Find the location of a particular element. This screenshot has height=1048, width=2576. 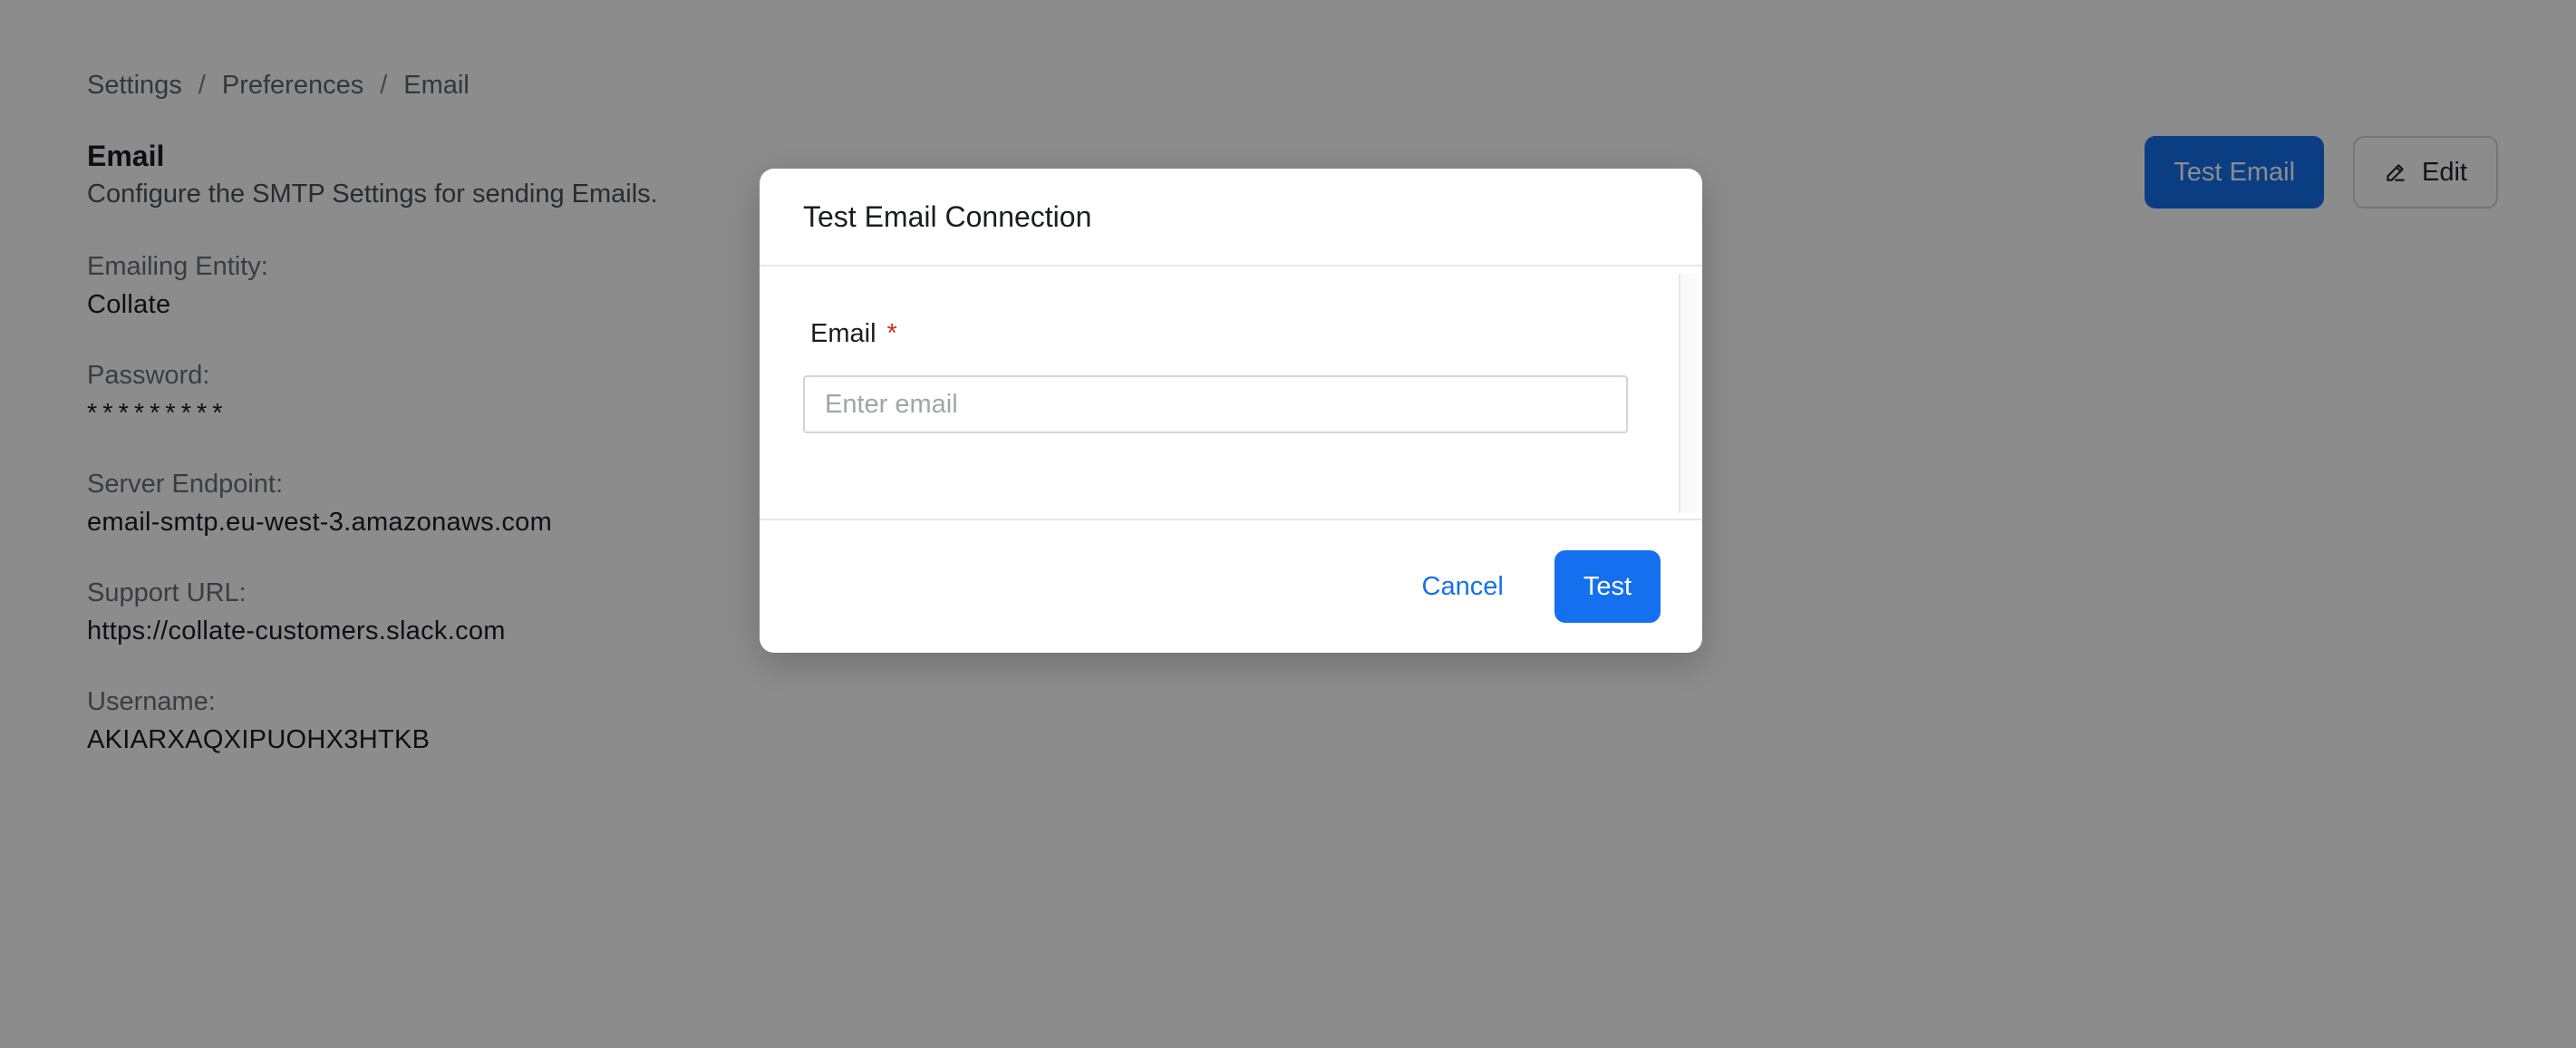

cancel-button: Cancel is located at coordinates (1463, 586).